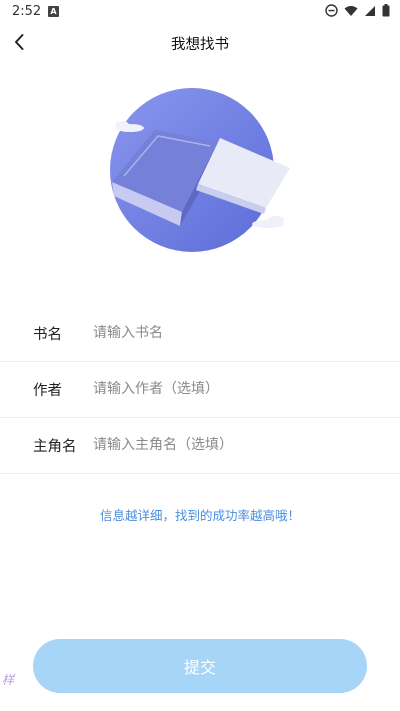 The width and height of the screenshot is (400, 711). I want to click on wifi-icon, so click(351, 11).